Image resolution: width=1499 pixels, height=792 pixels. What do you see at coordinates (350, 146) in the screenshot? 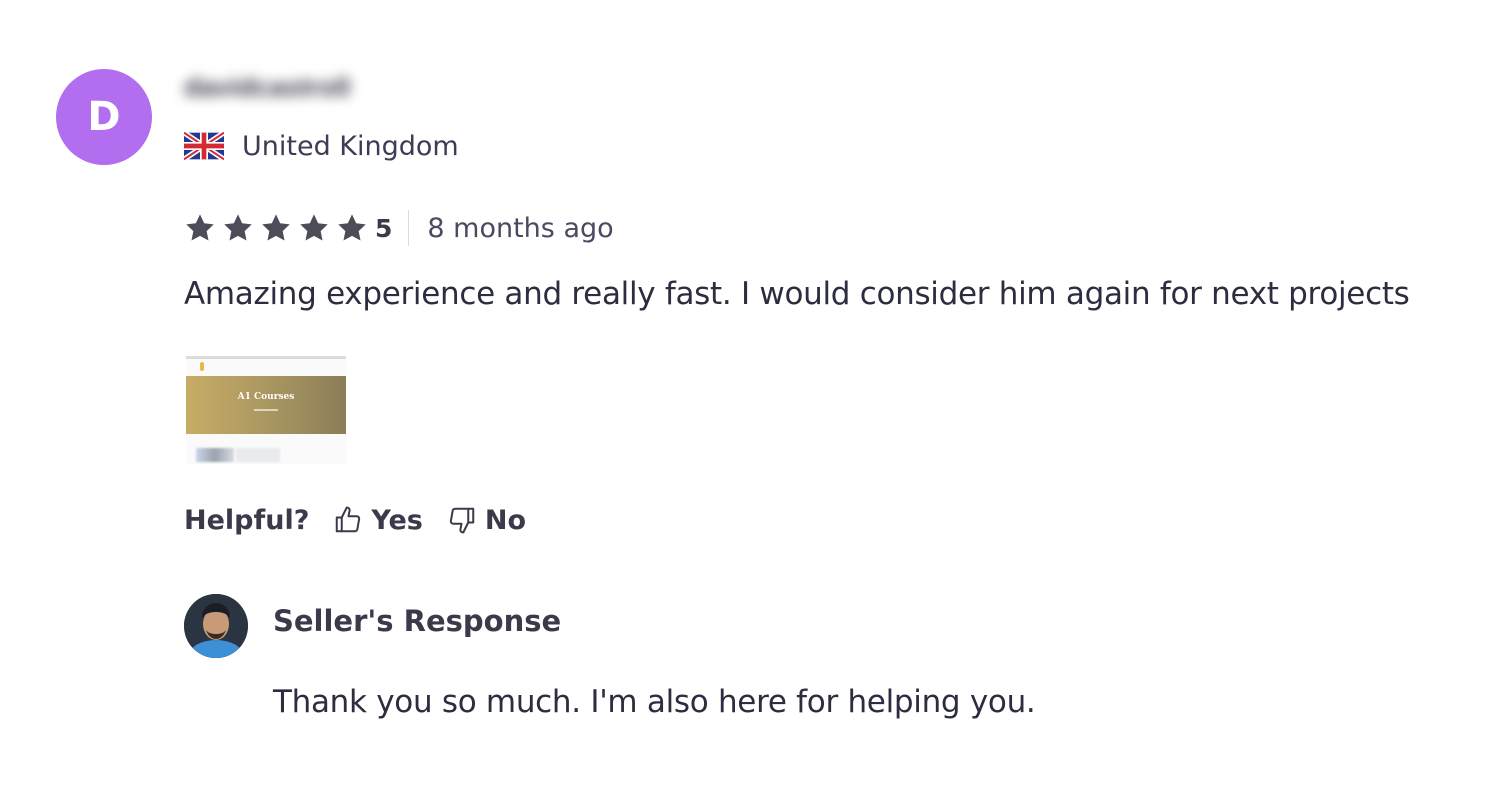
I see `country-name: United Kingdom` at bounding box center [350, 146].